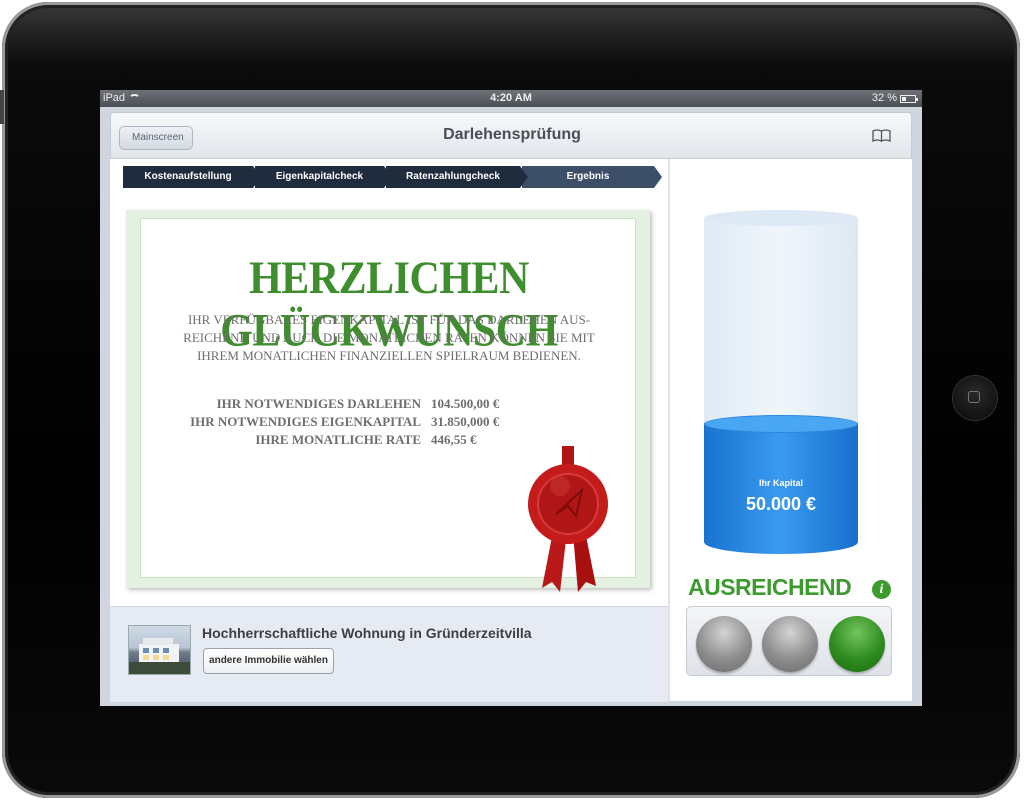 The image size is (1024, 800). What do you see at coordinates (884, 98) in the screenshot?
I see `battery-percent: 32 %` at bounding box center [884, 98].